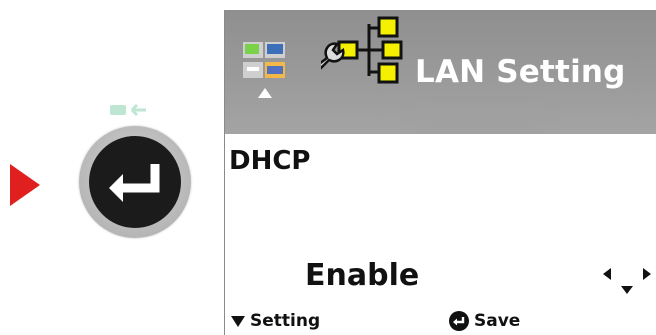 The height and width of the screenshot is (335, 656). I want to click on header-background-blur, so click(480, 122).